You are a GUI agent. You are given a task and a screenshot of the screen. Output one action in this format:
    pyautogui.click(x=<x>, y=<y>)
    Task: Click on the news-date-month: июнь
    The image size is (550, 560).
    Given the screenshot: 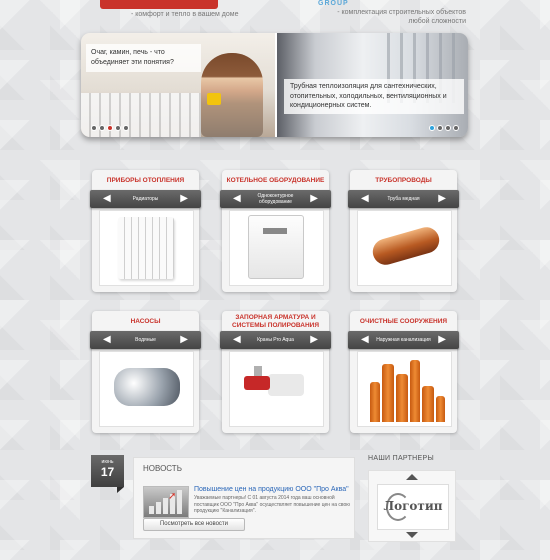 What is the action you would take?
    pyautogui.click(x=107, y=462)
    